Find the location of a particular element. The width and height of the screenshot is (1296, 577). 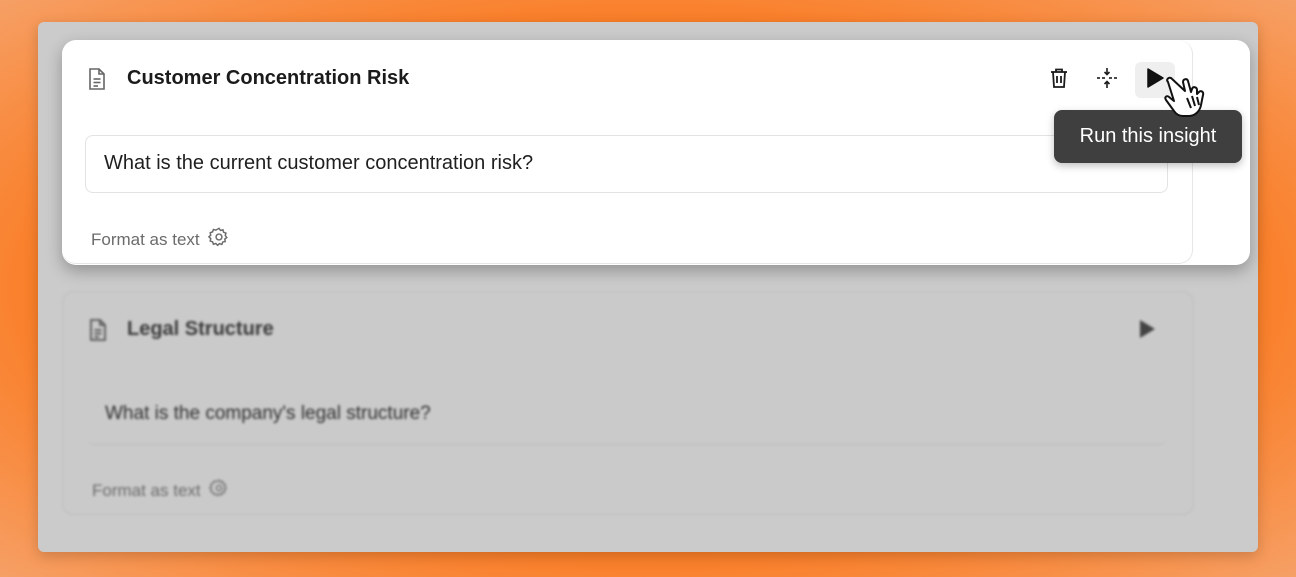

delete-button is located at coordinates (1059, 80).